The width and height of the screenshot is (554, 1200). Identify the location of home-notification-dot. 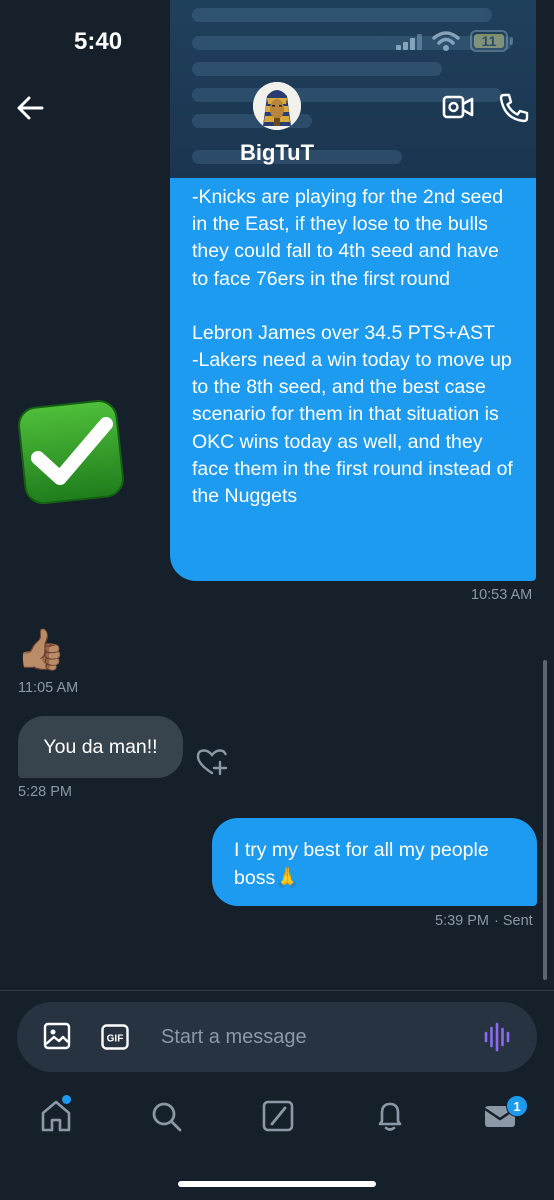
(66, 1099).